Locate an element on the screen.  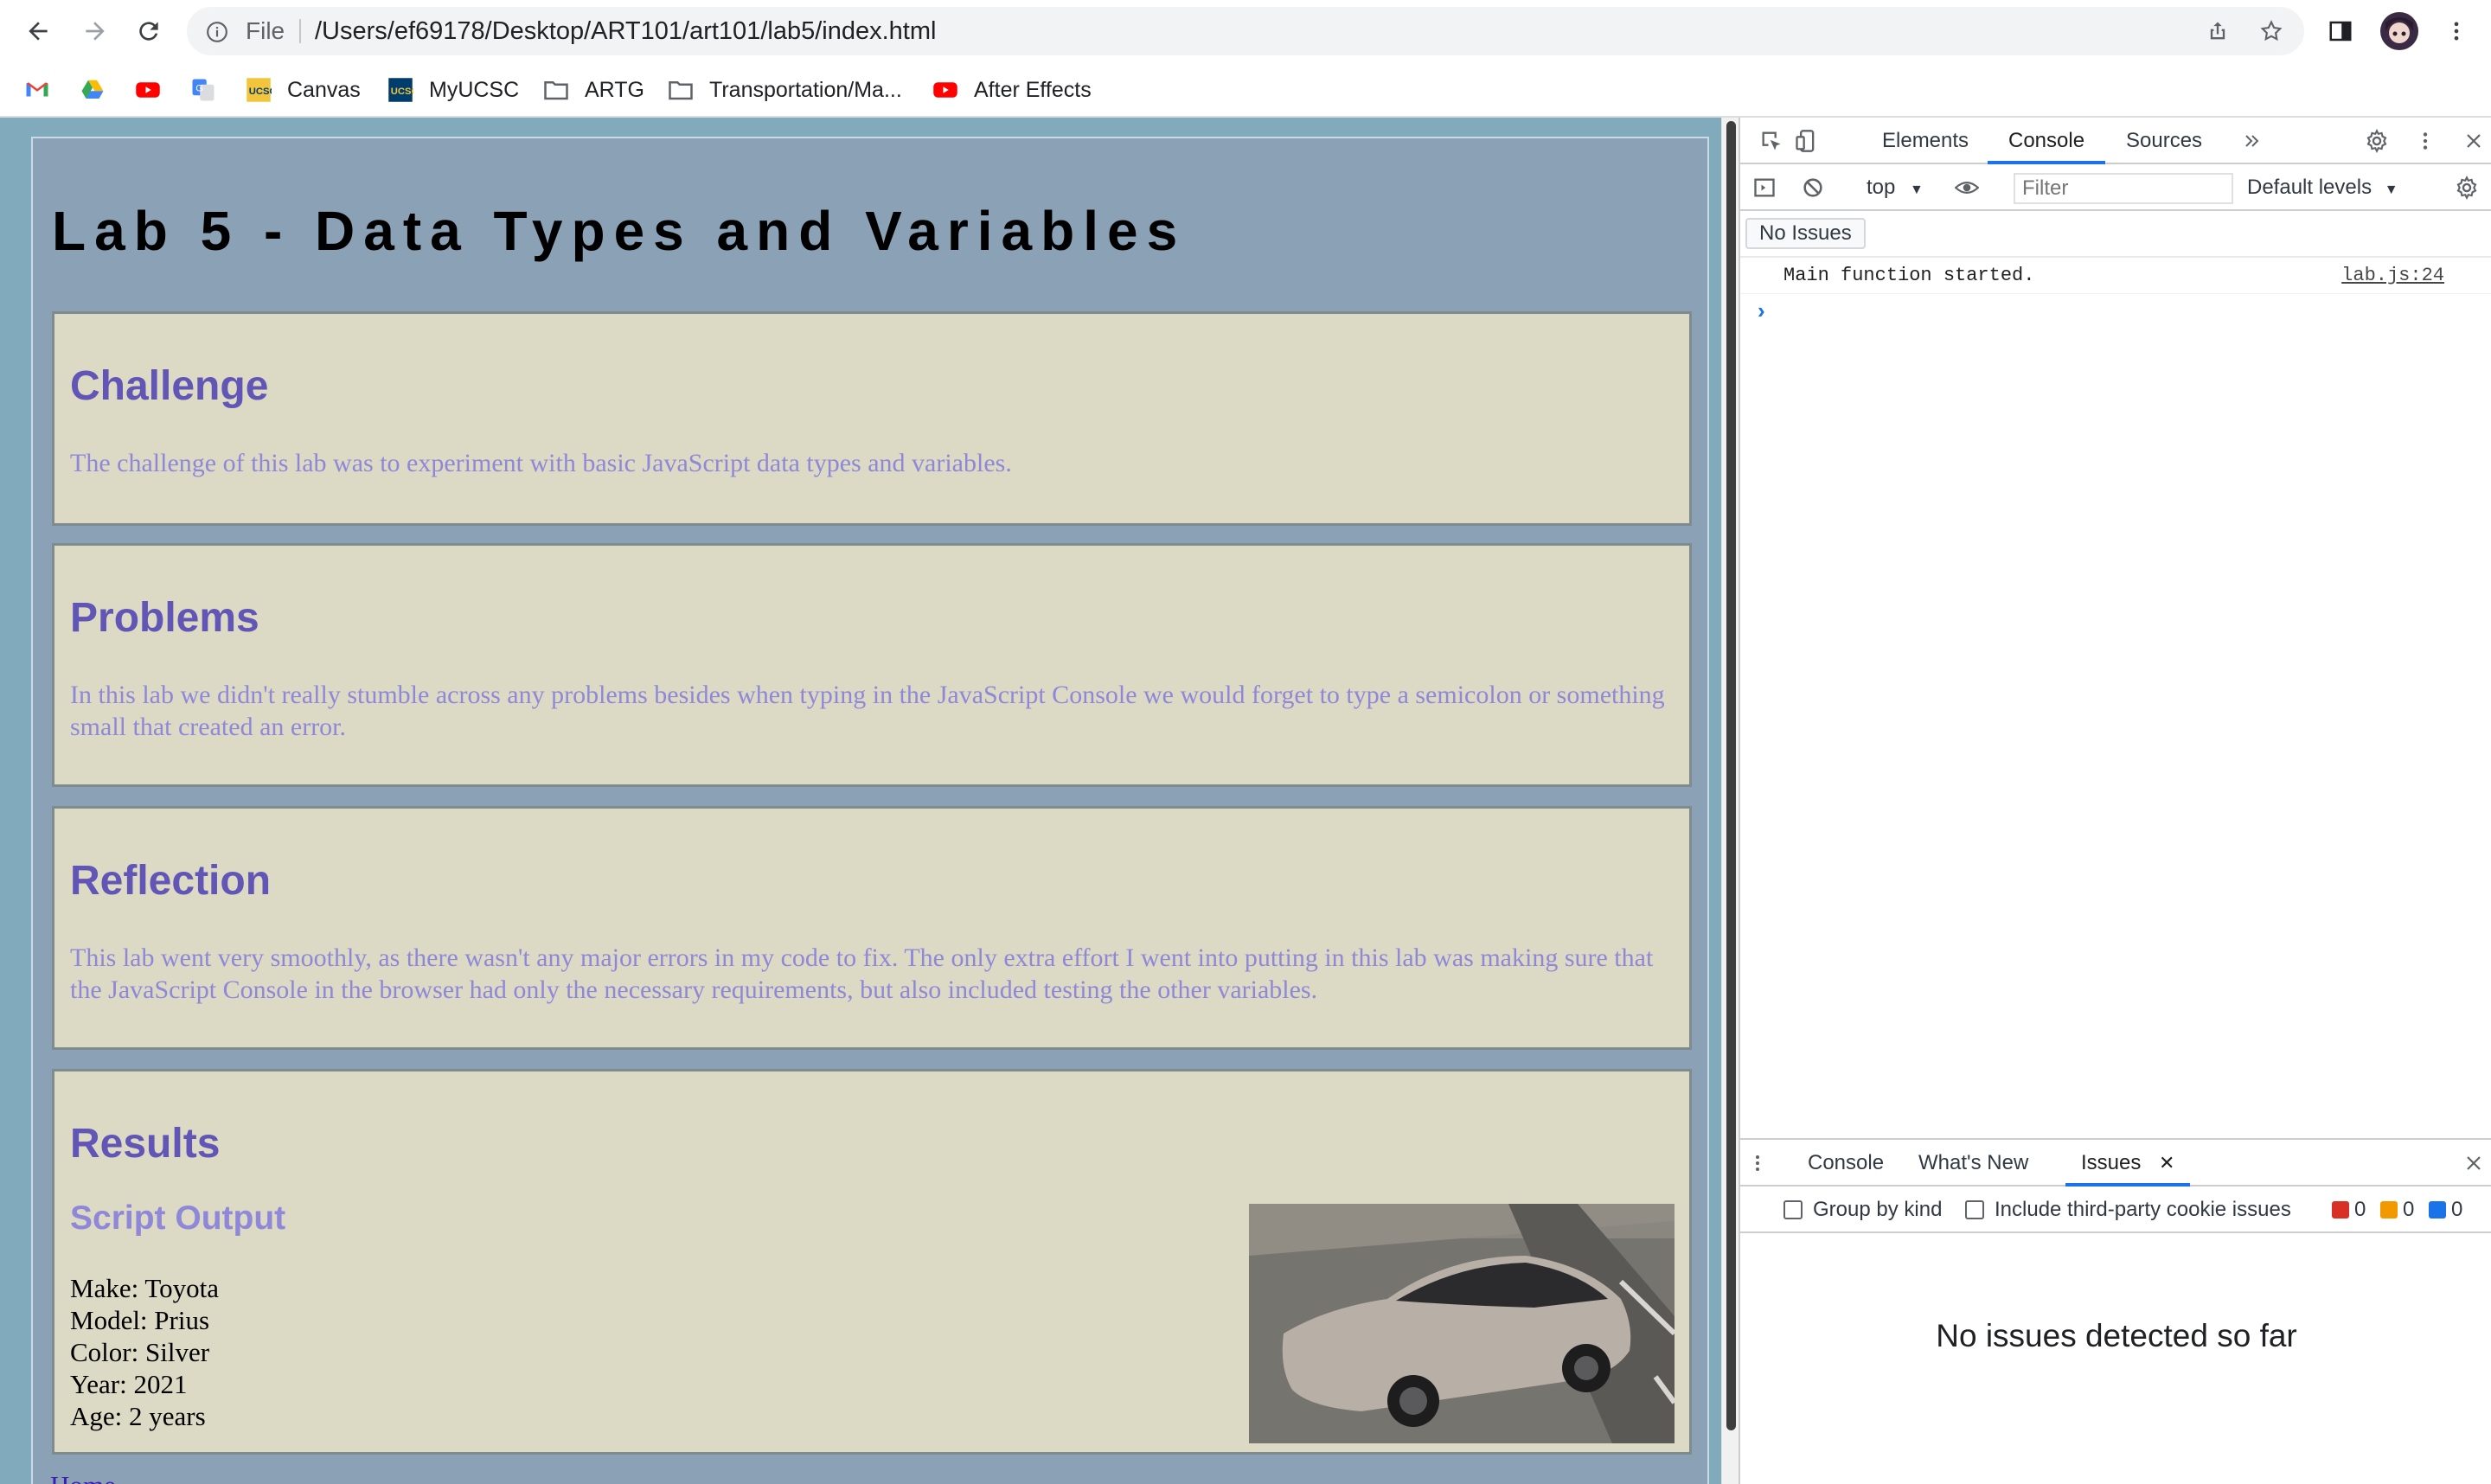
bookmark-label: Canvas is located at coordinates (324, 89).